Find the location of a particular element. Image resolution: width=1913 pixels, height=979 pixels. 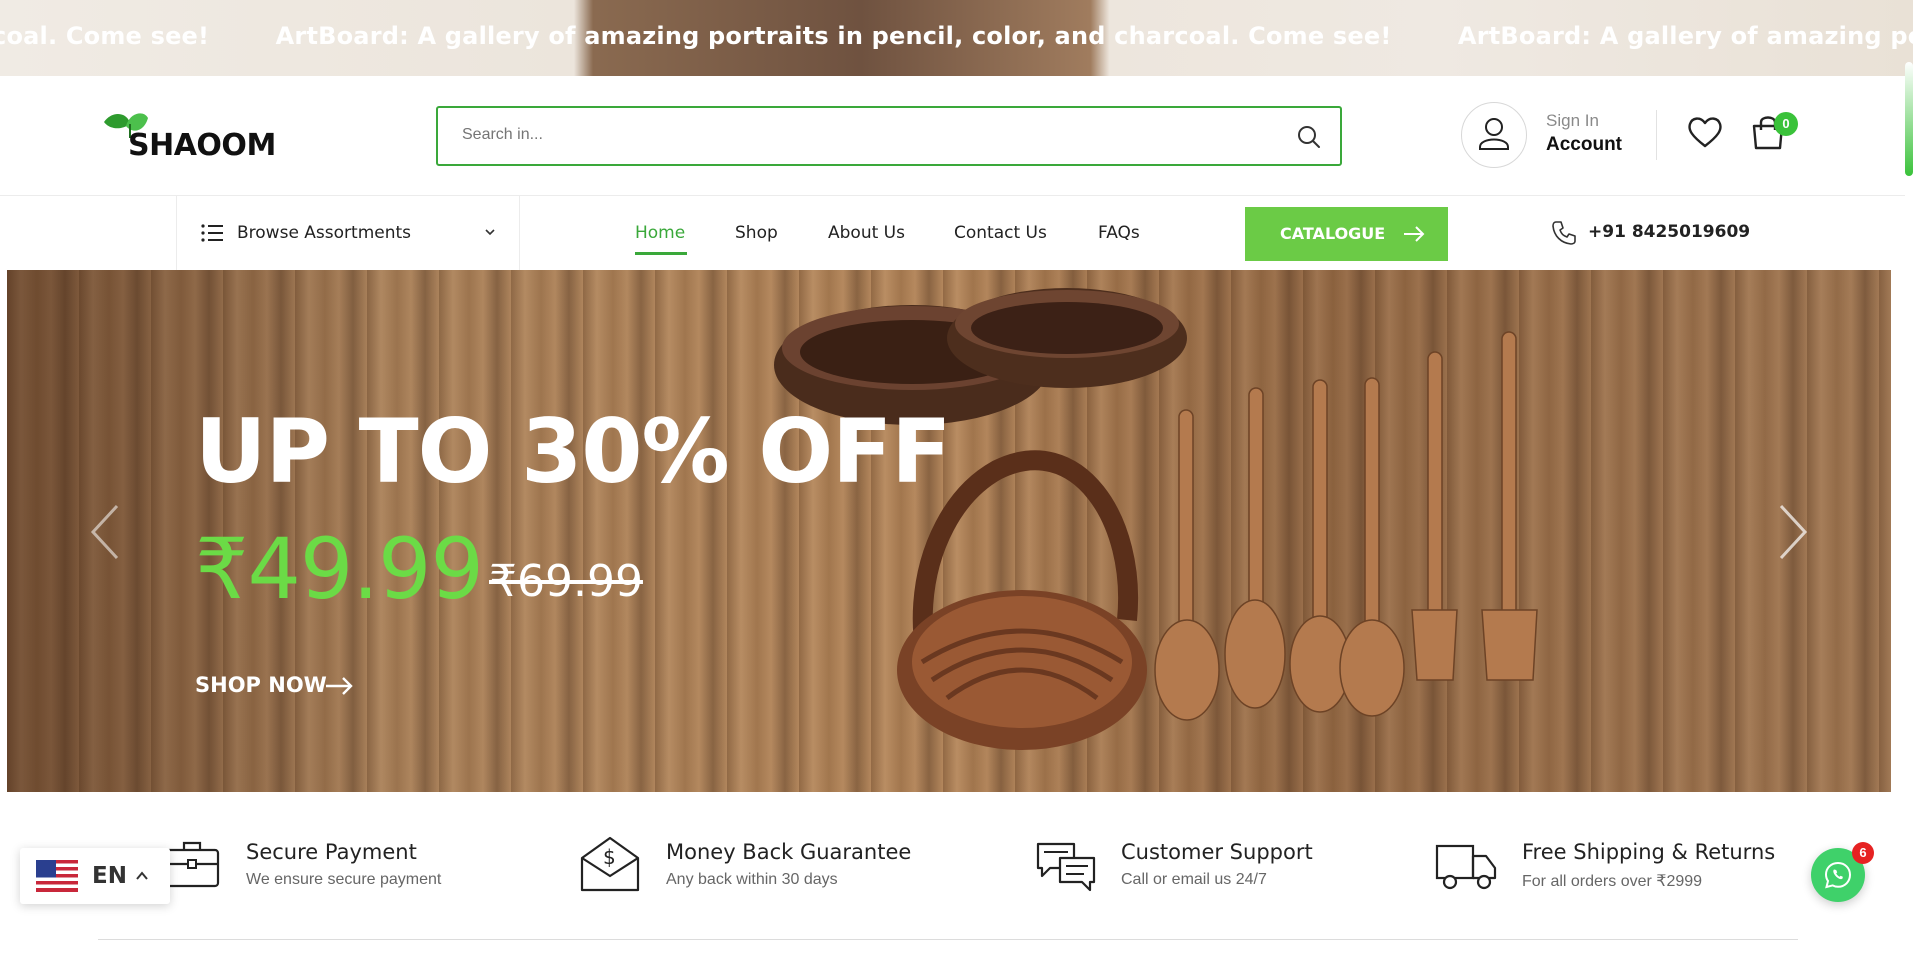

feature-title: Money Back Guarantee is located at coordinates (789, 852).